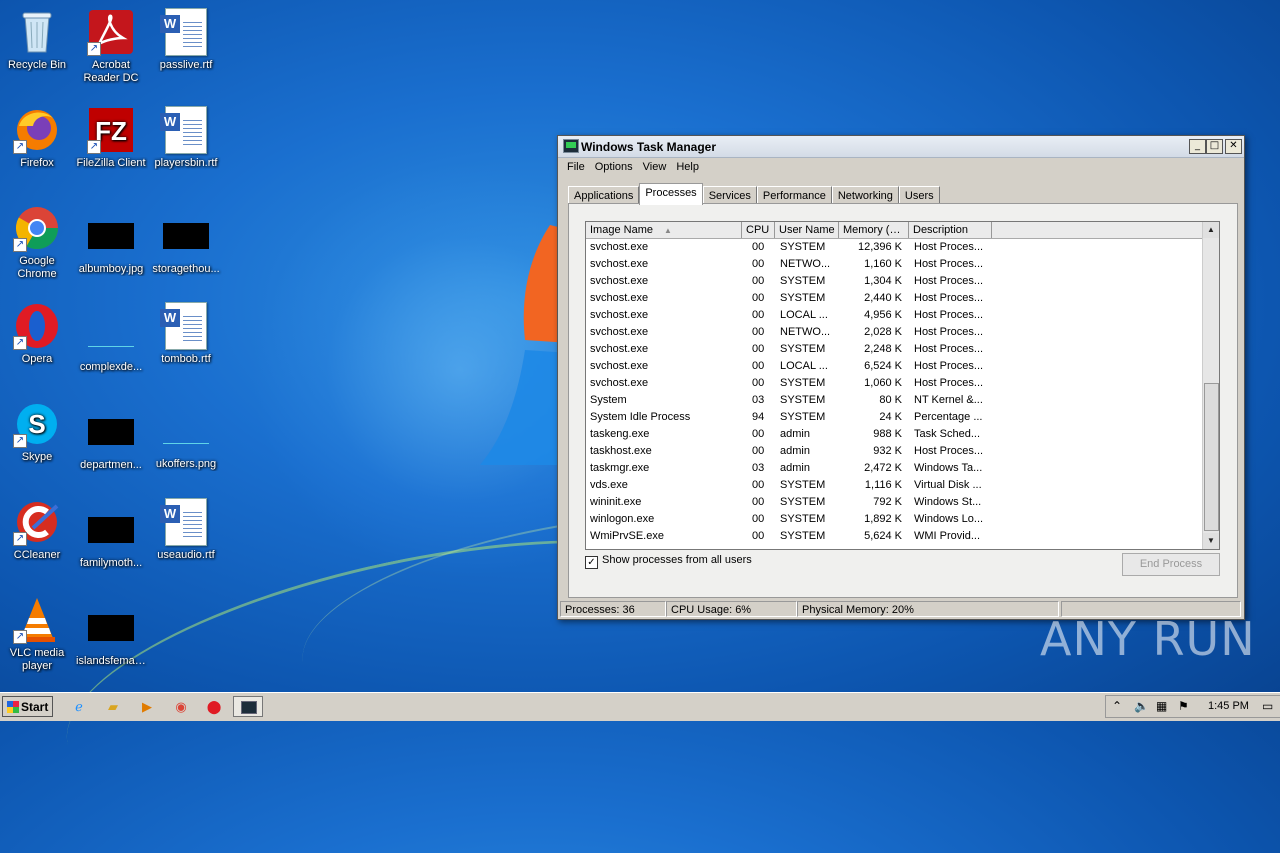 This screenshot has height=853, width=1280. Describe the element at coordinates (37, 555) in the screenshot. I see `desktop-icon-label: CCleaner` at that location.